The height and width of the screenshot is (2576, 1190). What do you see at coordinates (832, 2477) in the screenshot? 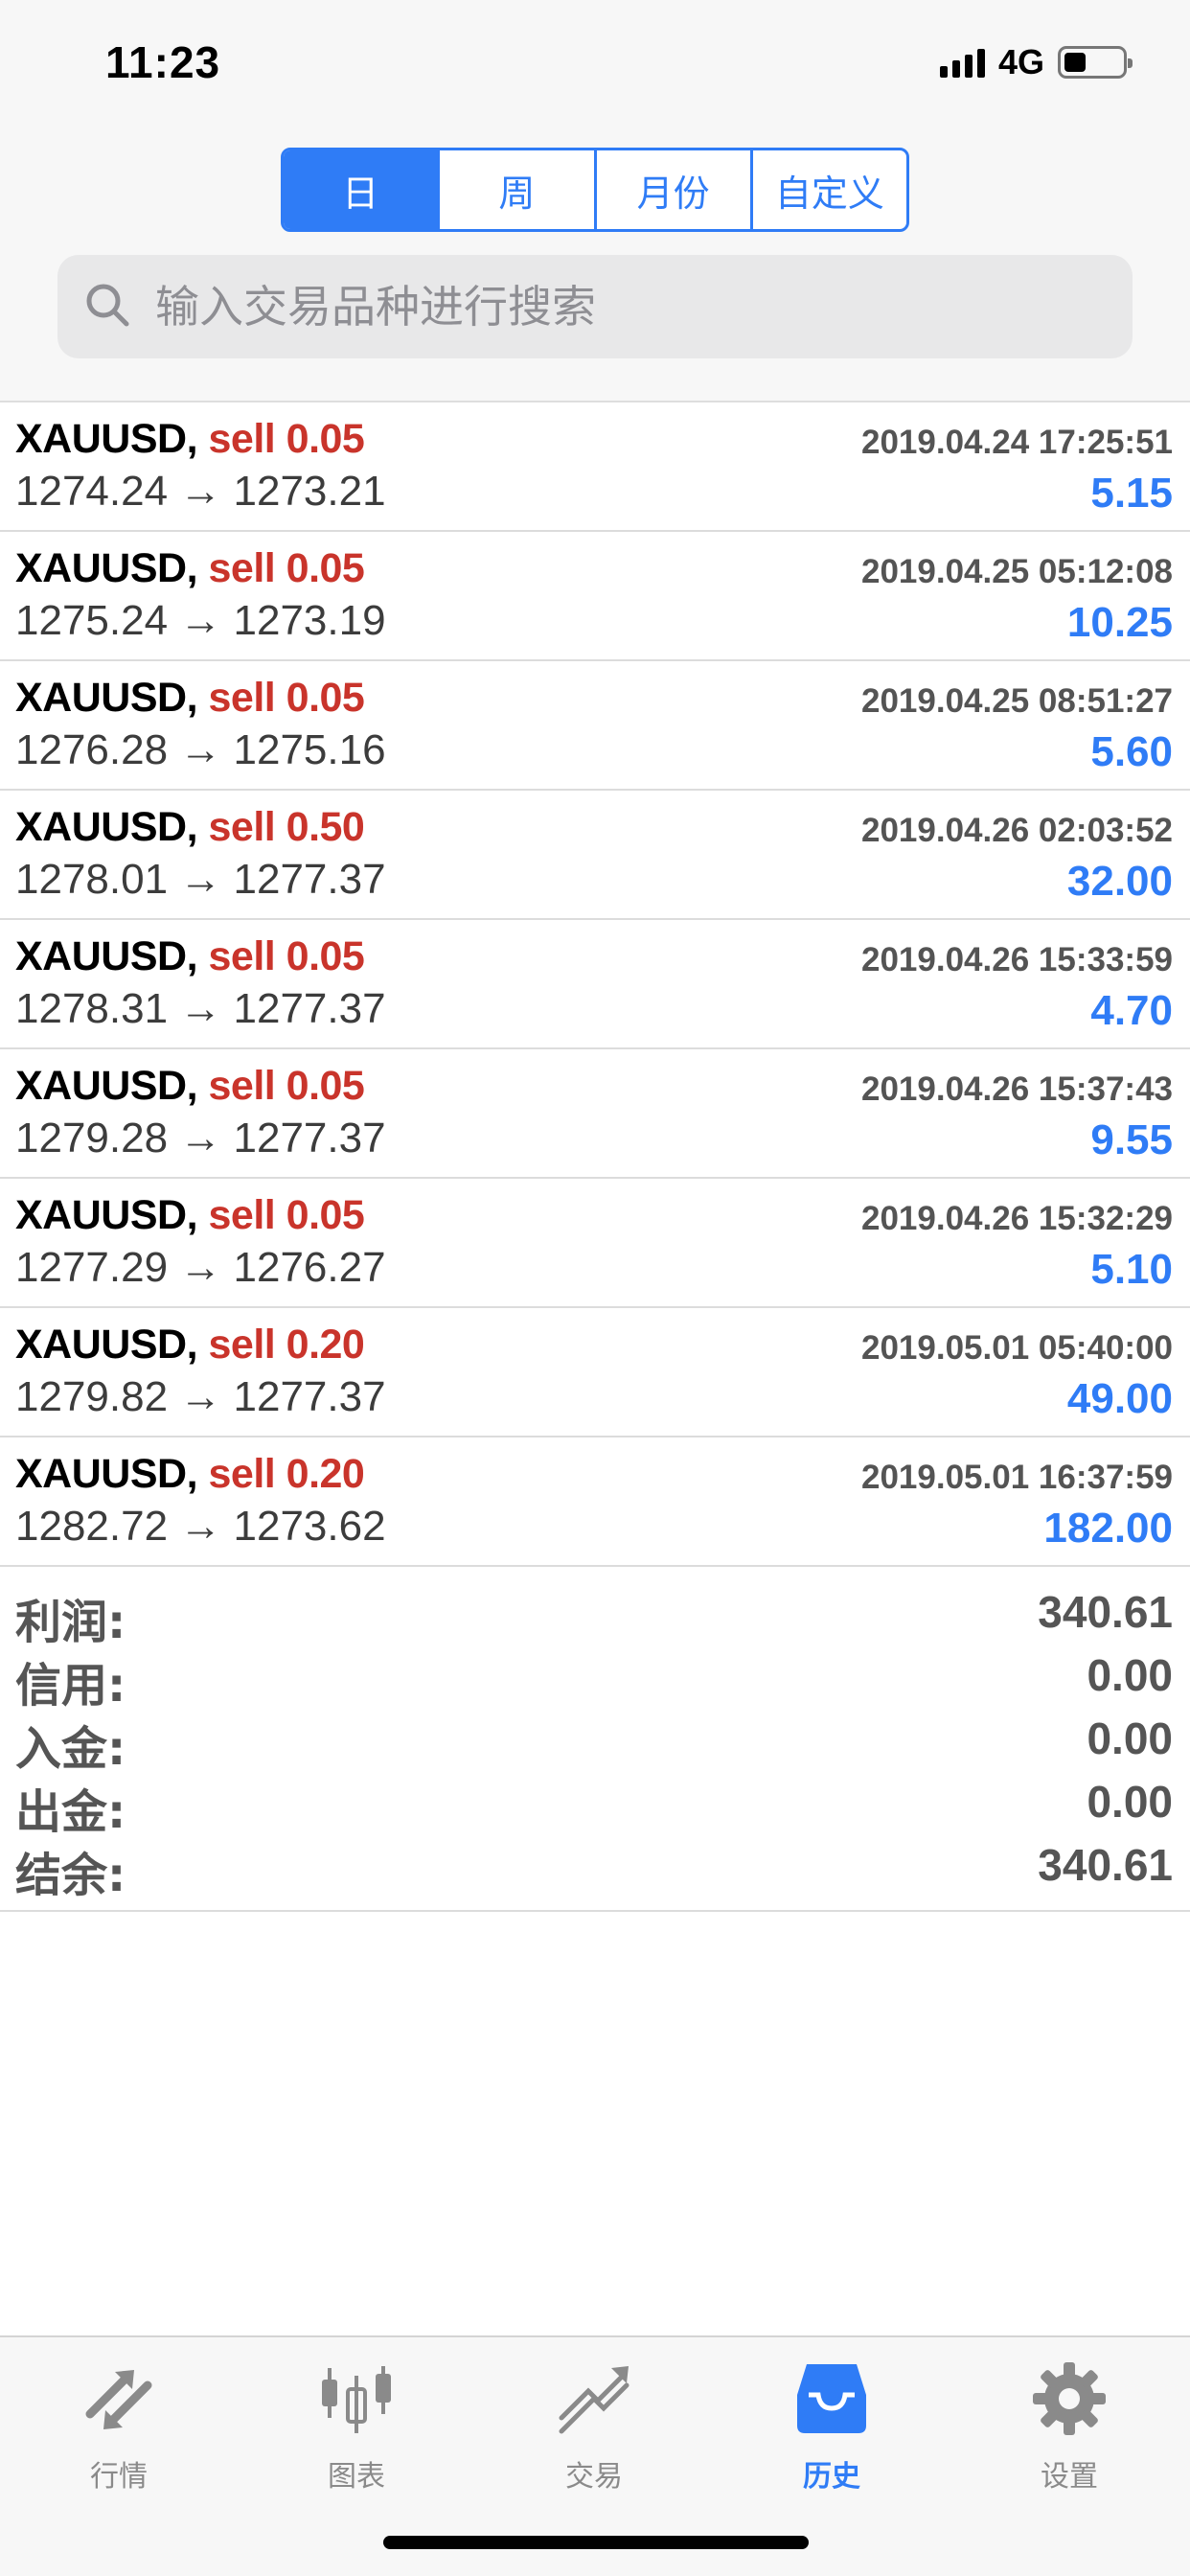
I see `tab-label: 历史` at bounding box center [832, 2477].